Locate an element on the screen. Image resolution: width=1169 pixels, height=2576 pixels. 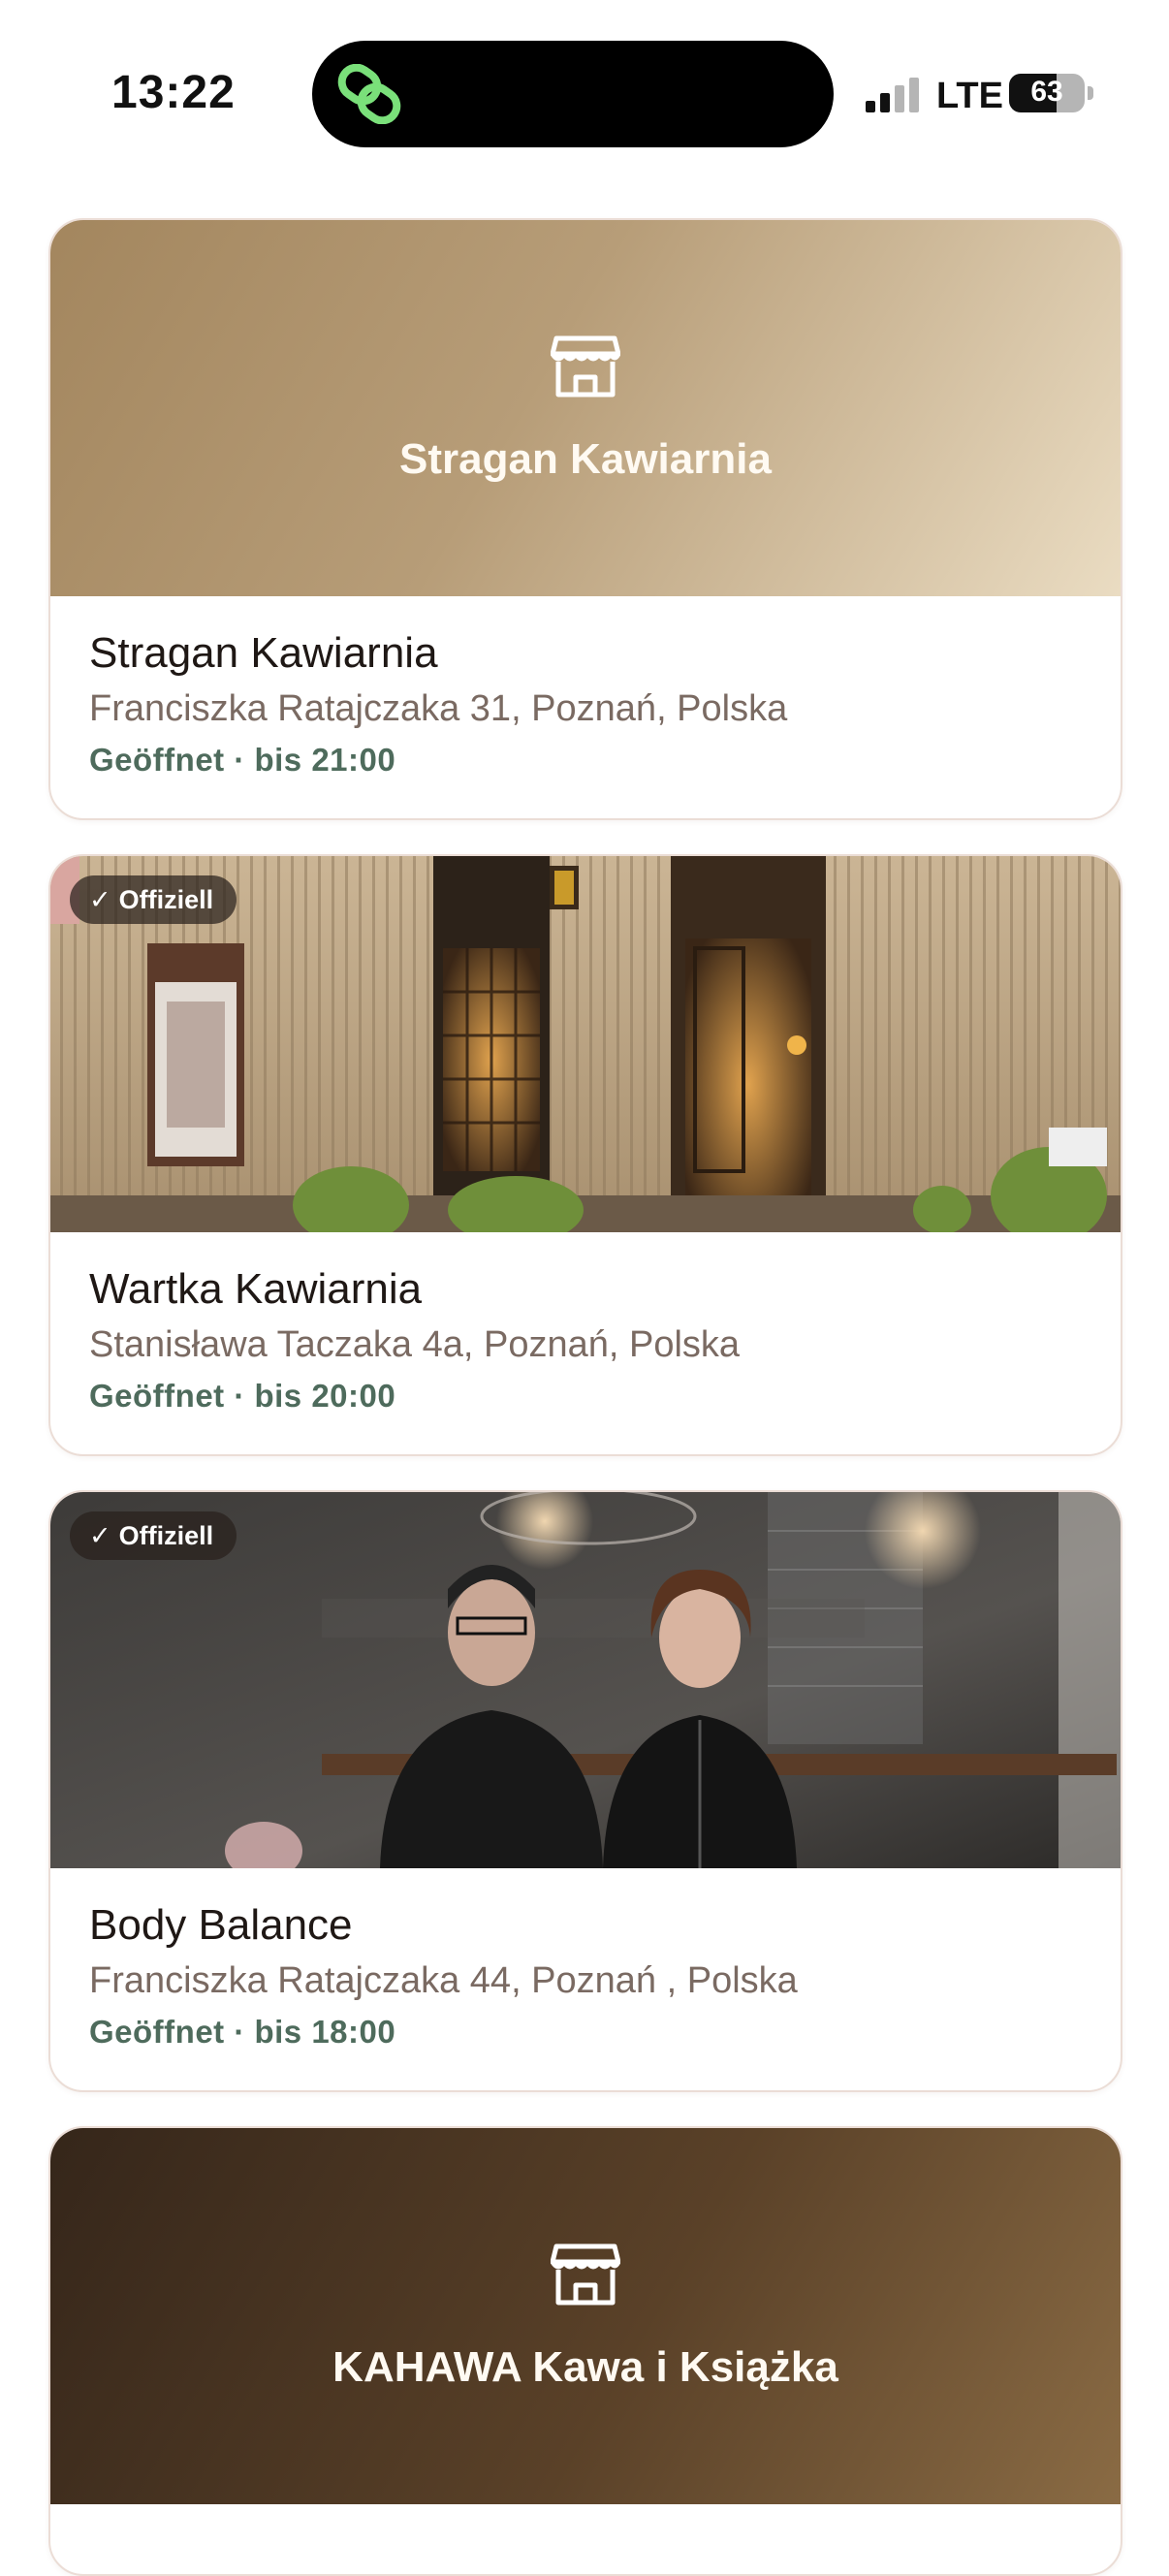
battery-cap is located at coordinates (1090, 93).